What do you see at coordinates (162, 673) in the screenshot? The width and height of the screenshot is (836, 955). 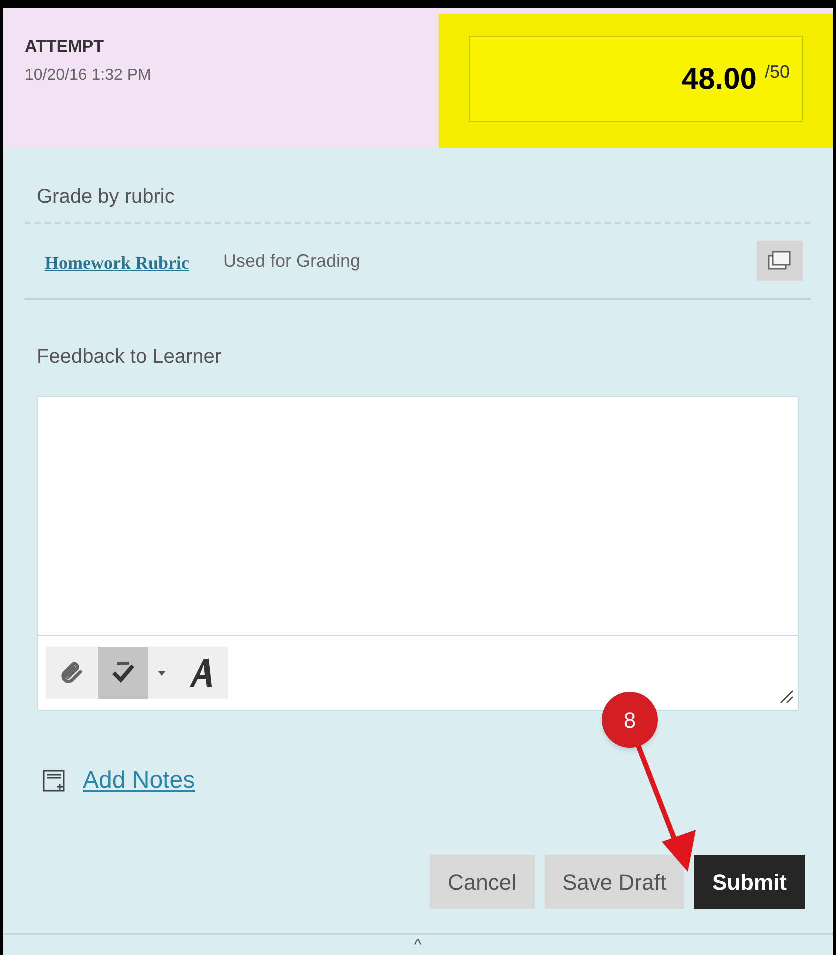 I see `caret-icon` at bounding box center [162, 673].